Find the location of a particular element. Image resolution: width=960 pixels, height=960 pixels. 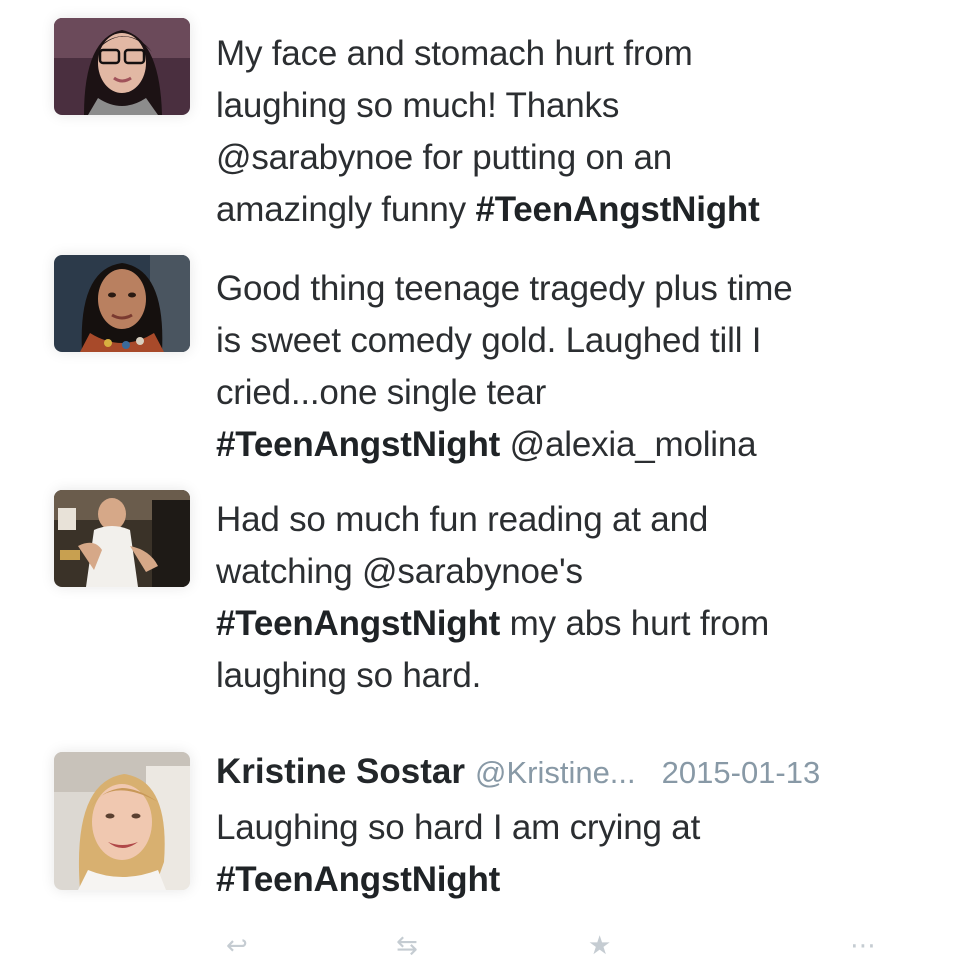

tweet-text-segment: My face and stomach hurt from is located at coordinates (454, 53).